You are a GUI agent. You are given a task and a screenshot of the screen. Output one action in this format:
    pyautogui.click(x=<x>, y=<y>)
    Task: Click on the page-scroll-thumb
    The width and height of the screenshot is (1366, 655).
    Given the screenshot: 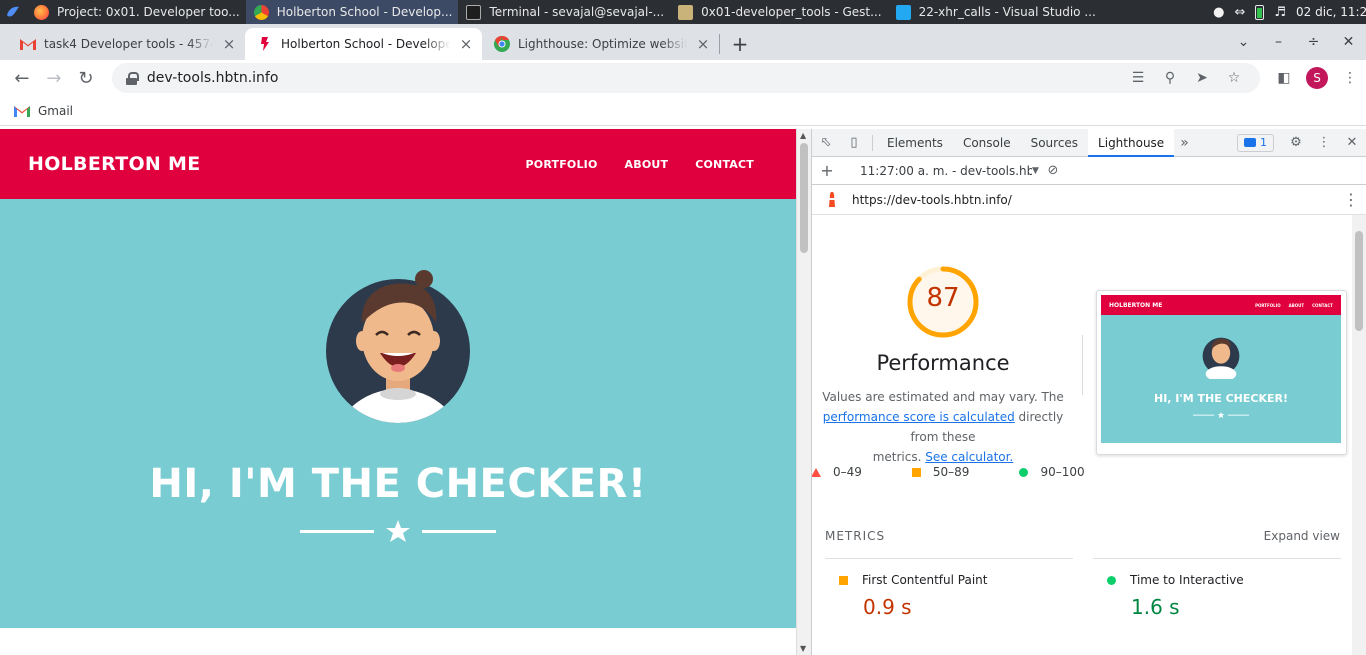 What is the action you would take?
    pyautogui.click(x=804, y=198)
    